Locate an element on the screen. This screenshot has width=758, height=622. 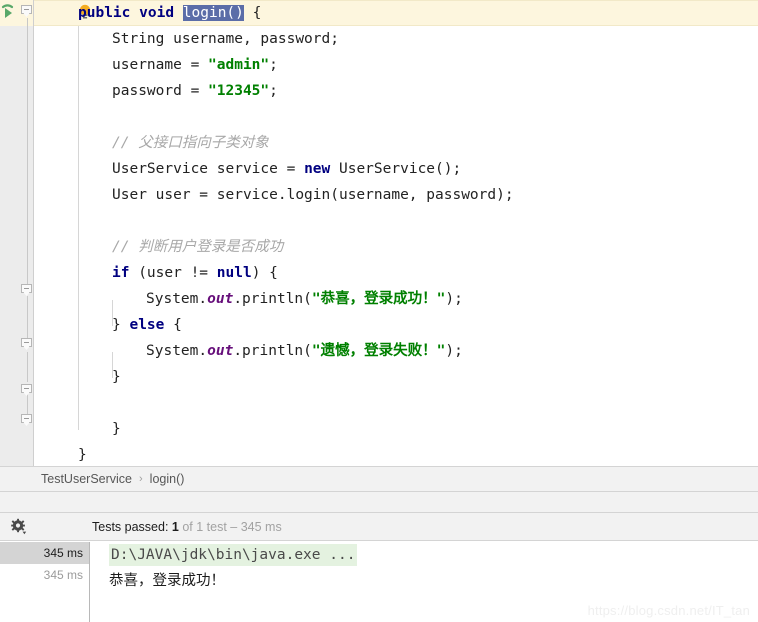
code-token-kw: null is located at coordinates (234, 273).